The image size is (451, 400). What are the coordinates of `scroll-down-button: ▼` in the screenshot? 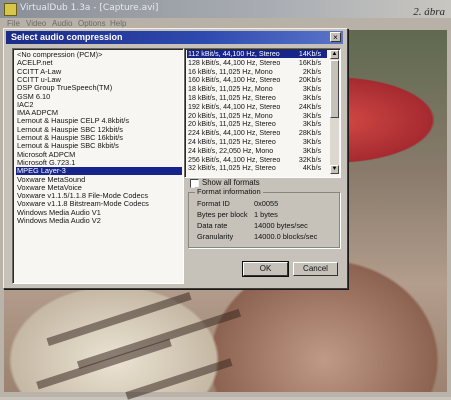 It's located at (334, 169).